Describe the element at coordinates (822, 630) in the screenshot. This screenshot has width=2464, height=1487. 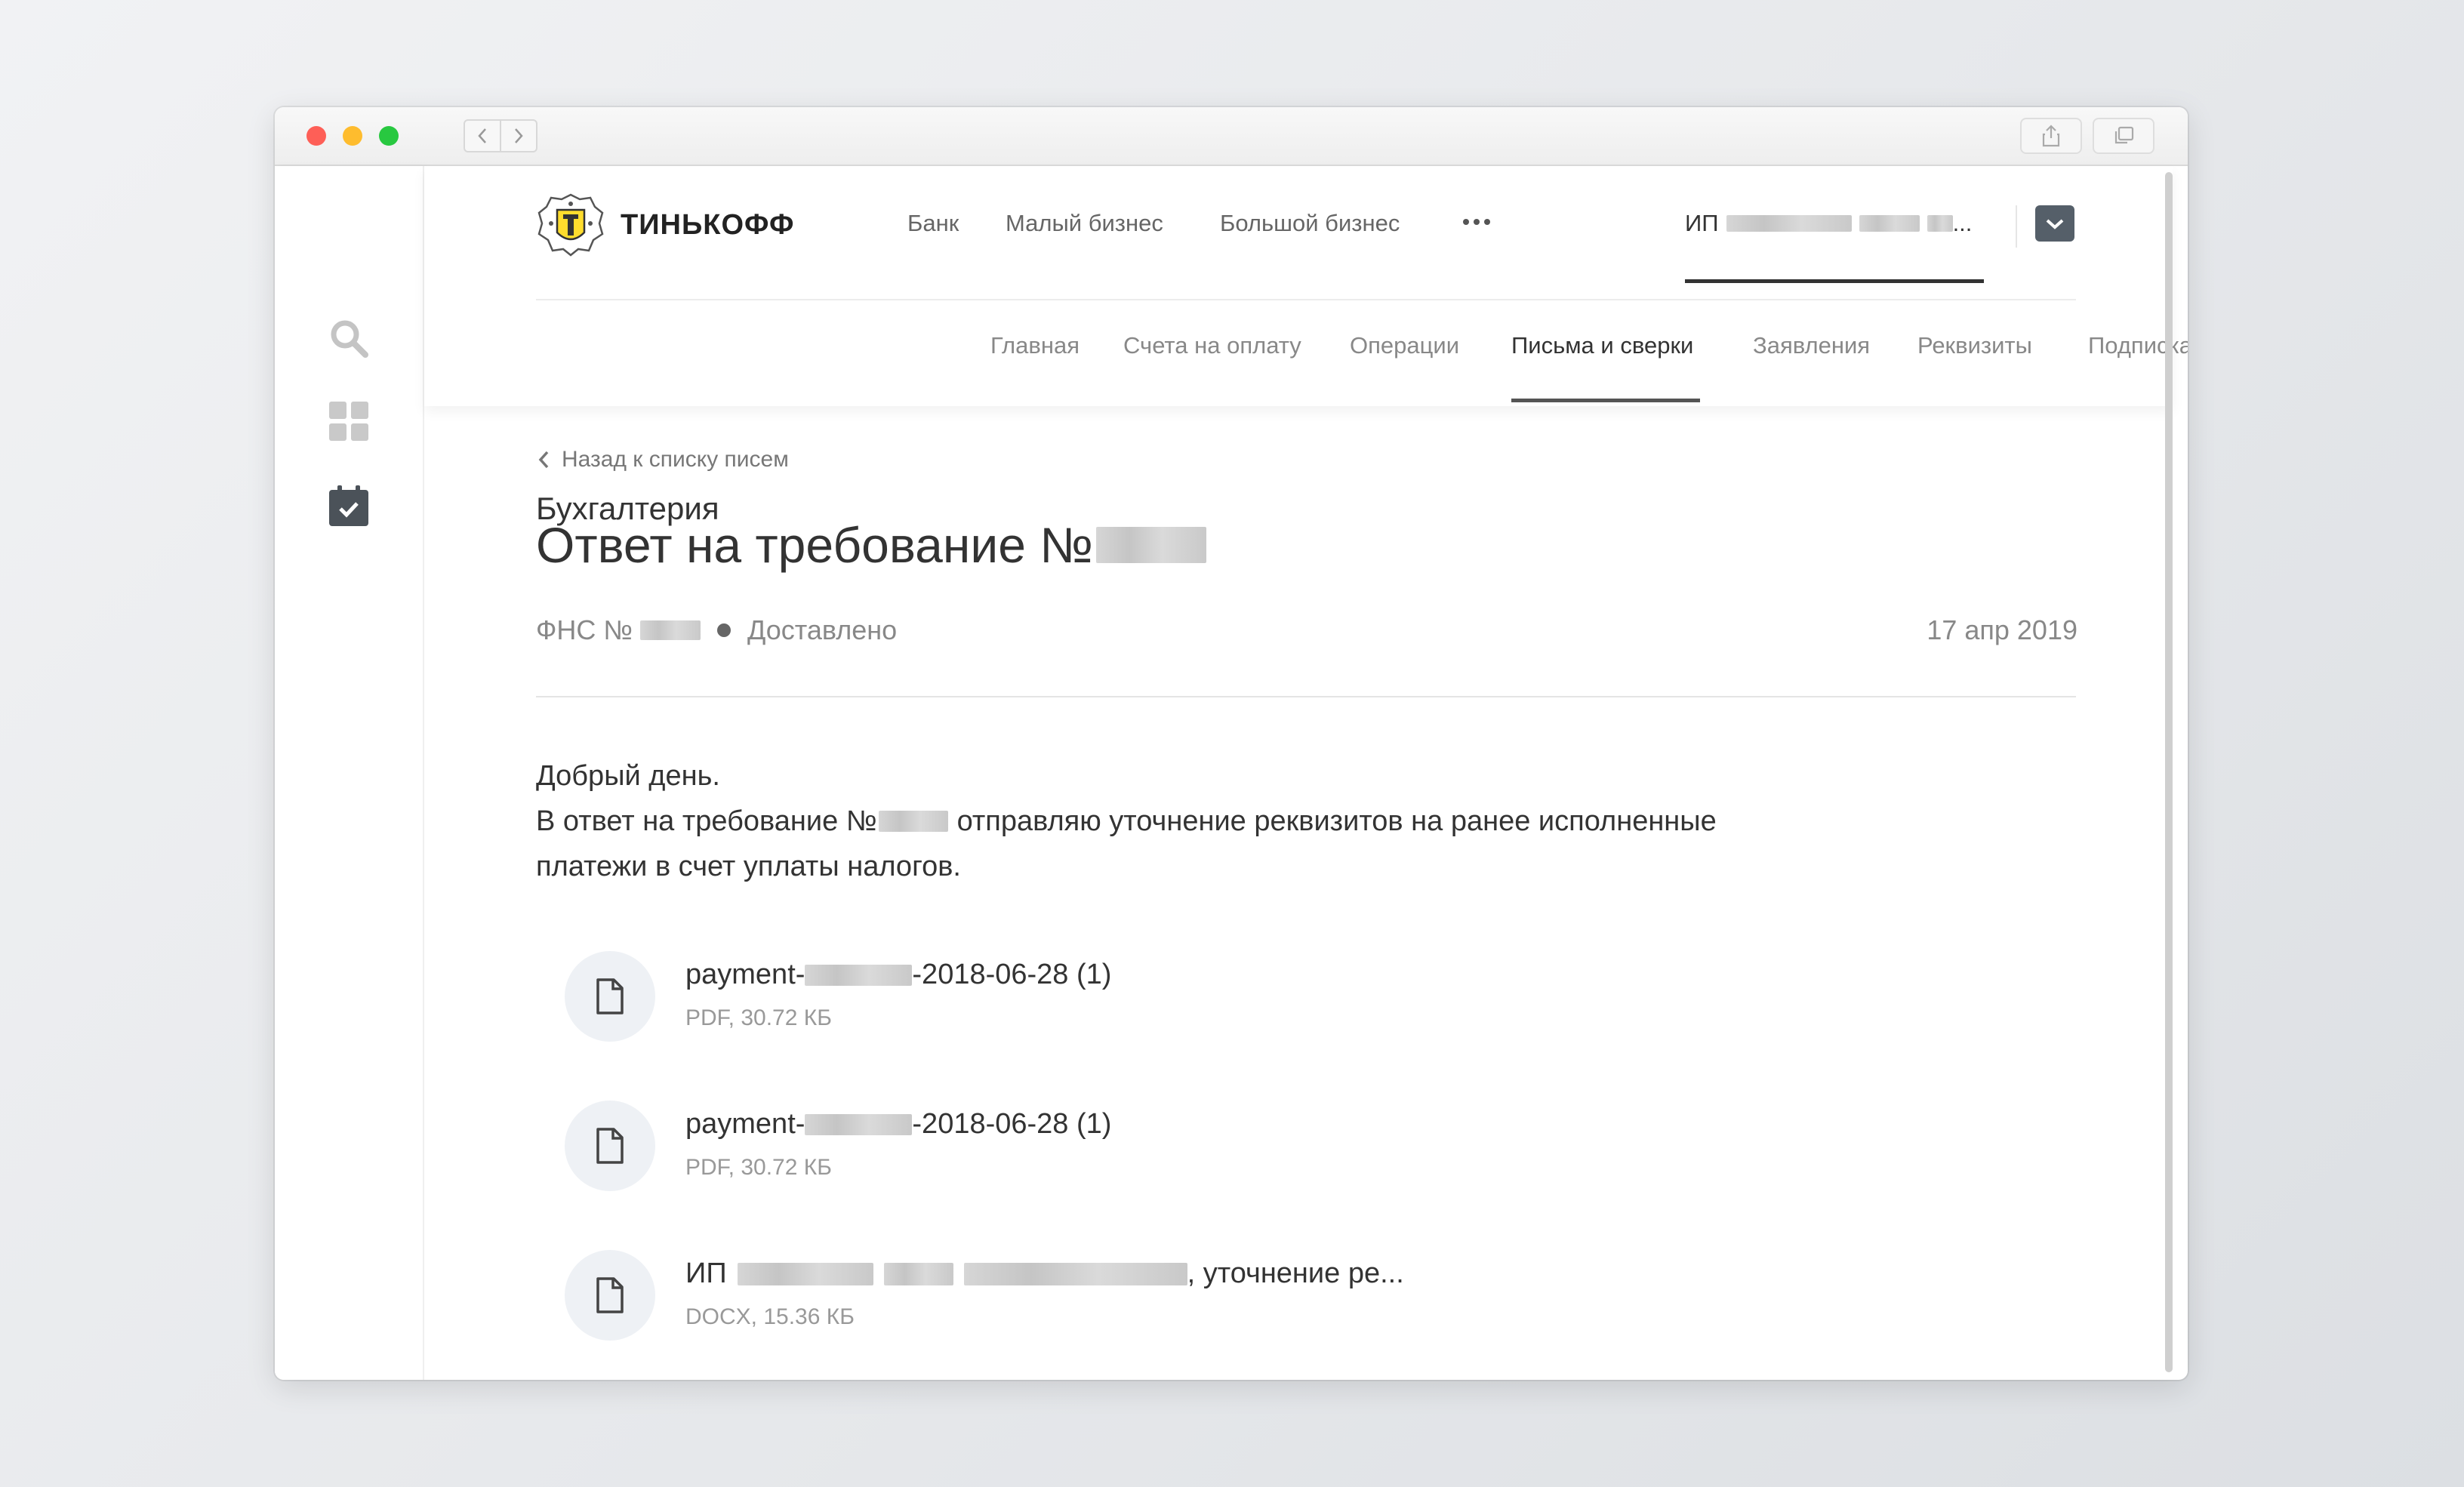
I see `status-badge: Доставлено` at that location.